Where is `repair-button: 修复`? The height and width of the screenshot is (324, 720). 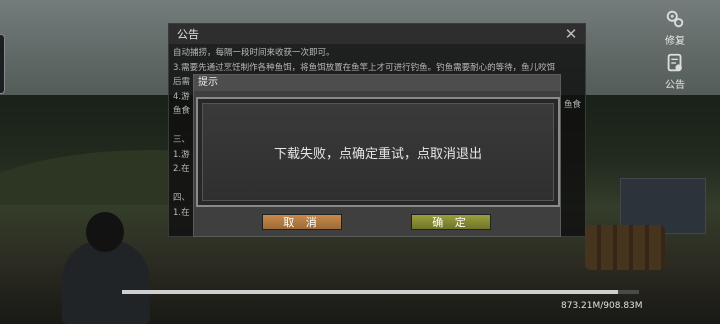
repair-button: 修复 is located at coordinates (675, 27).